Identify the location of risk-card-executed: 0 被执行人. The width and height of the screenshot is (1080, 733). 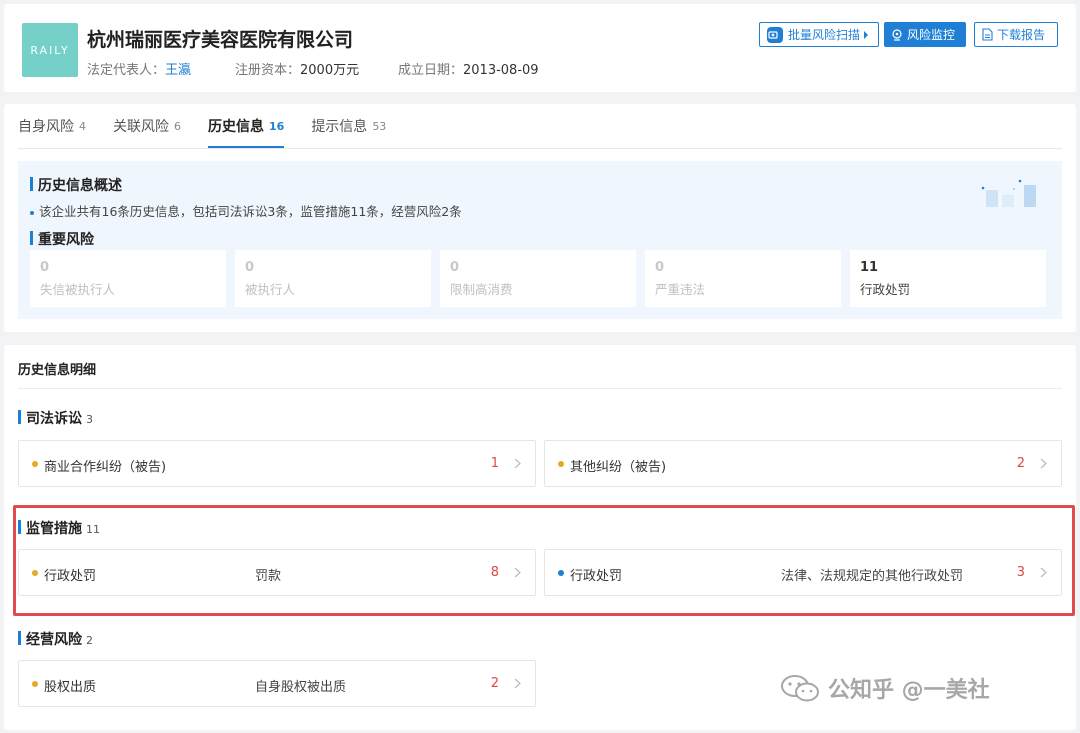
(333, 278).